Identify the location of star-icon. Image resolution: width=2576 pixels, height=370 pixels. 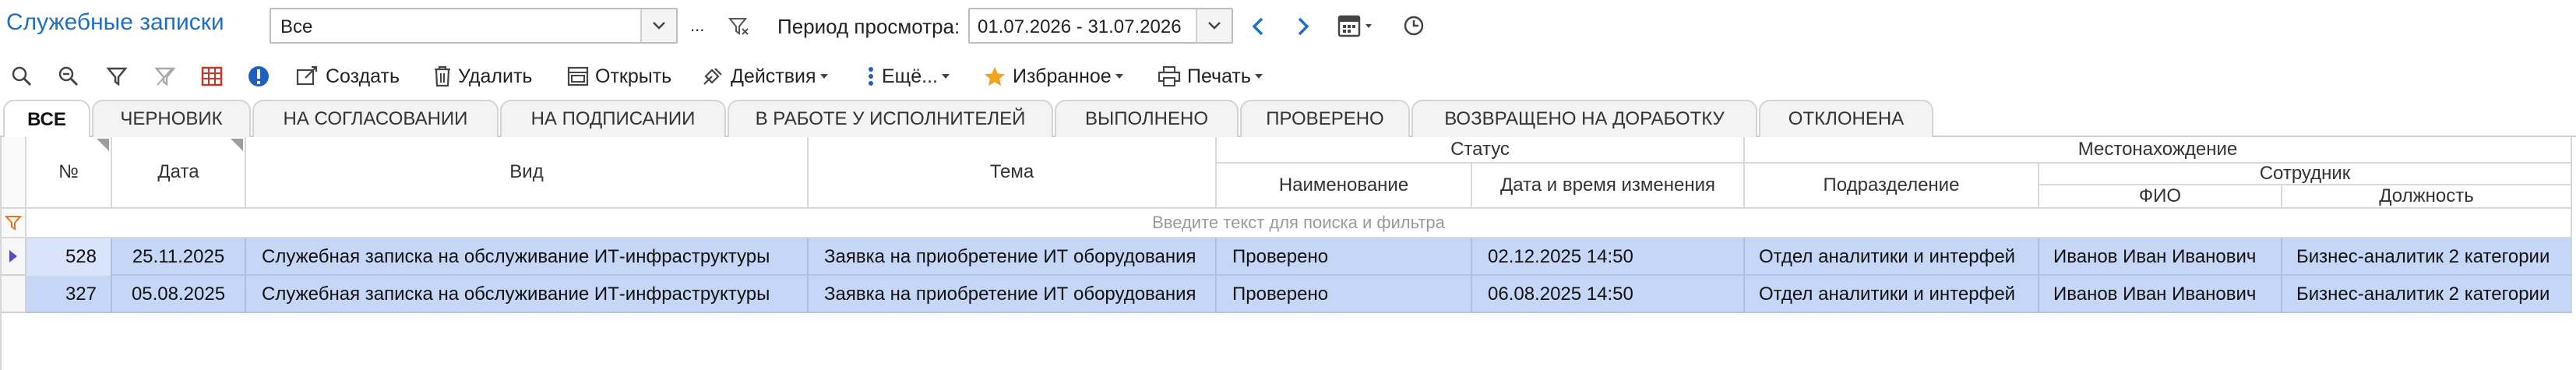
(995, 76).